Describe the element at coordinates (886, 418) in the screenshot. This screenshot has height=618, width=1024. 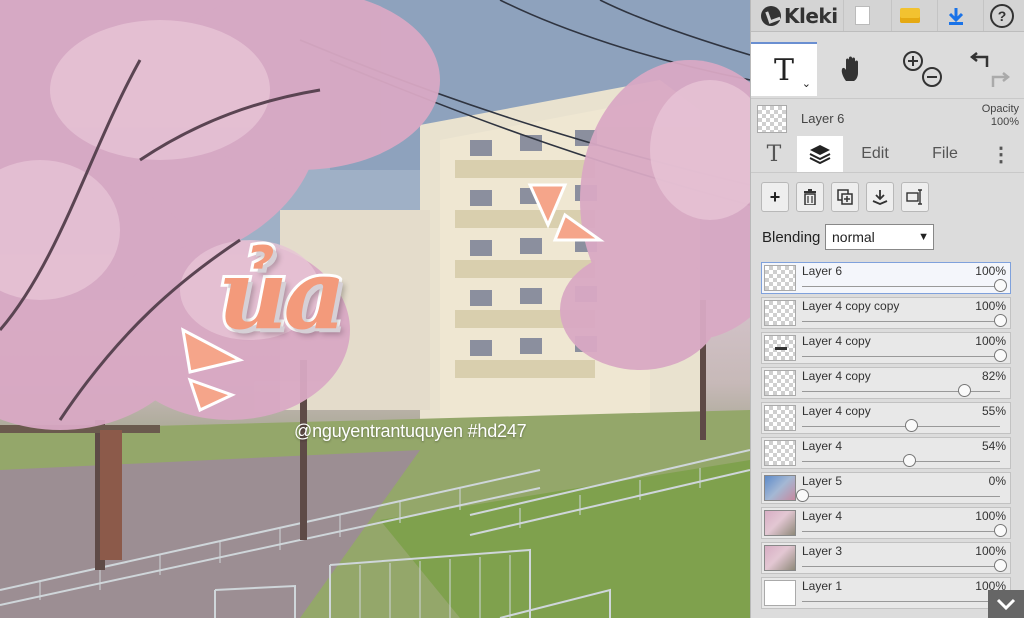
I see `layer-row: Layer 4 copy 55%` at that location.